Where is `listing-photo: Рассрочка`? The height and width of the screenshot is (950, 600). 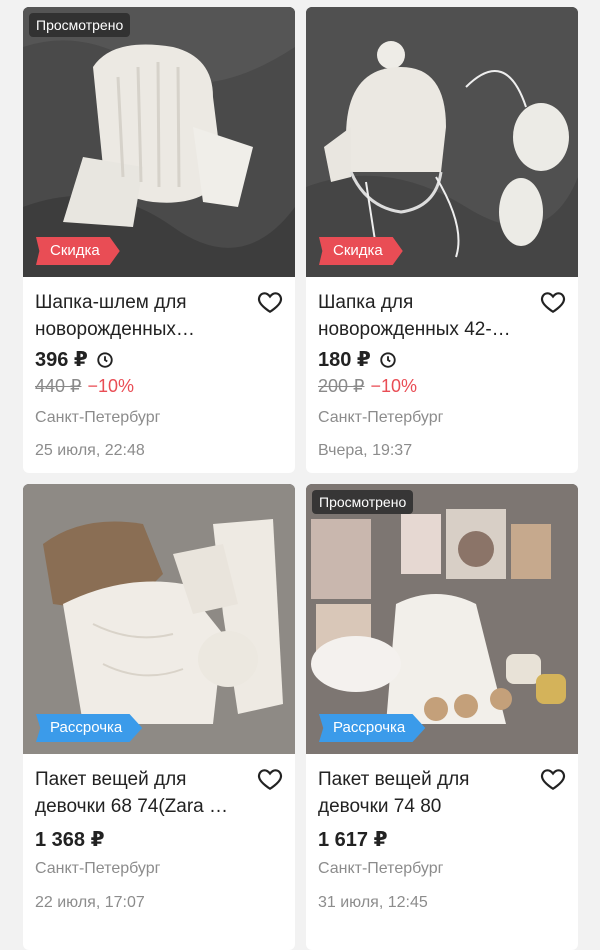 listing-photo: Рассрочка is located at coordinates (159, 619).